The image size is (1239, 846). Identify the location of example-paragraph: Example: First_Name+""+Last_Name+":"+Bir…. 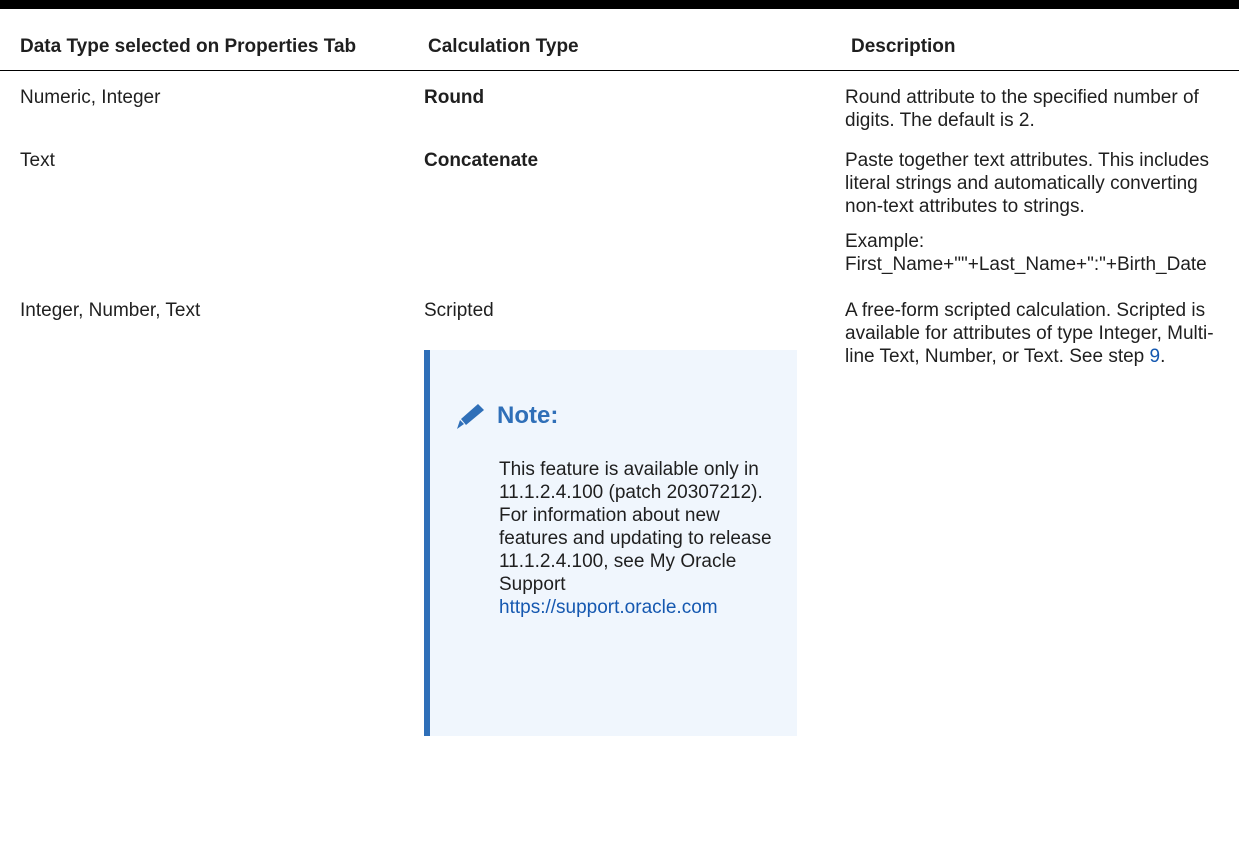
(1026, 253).